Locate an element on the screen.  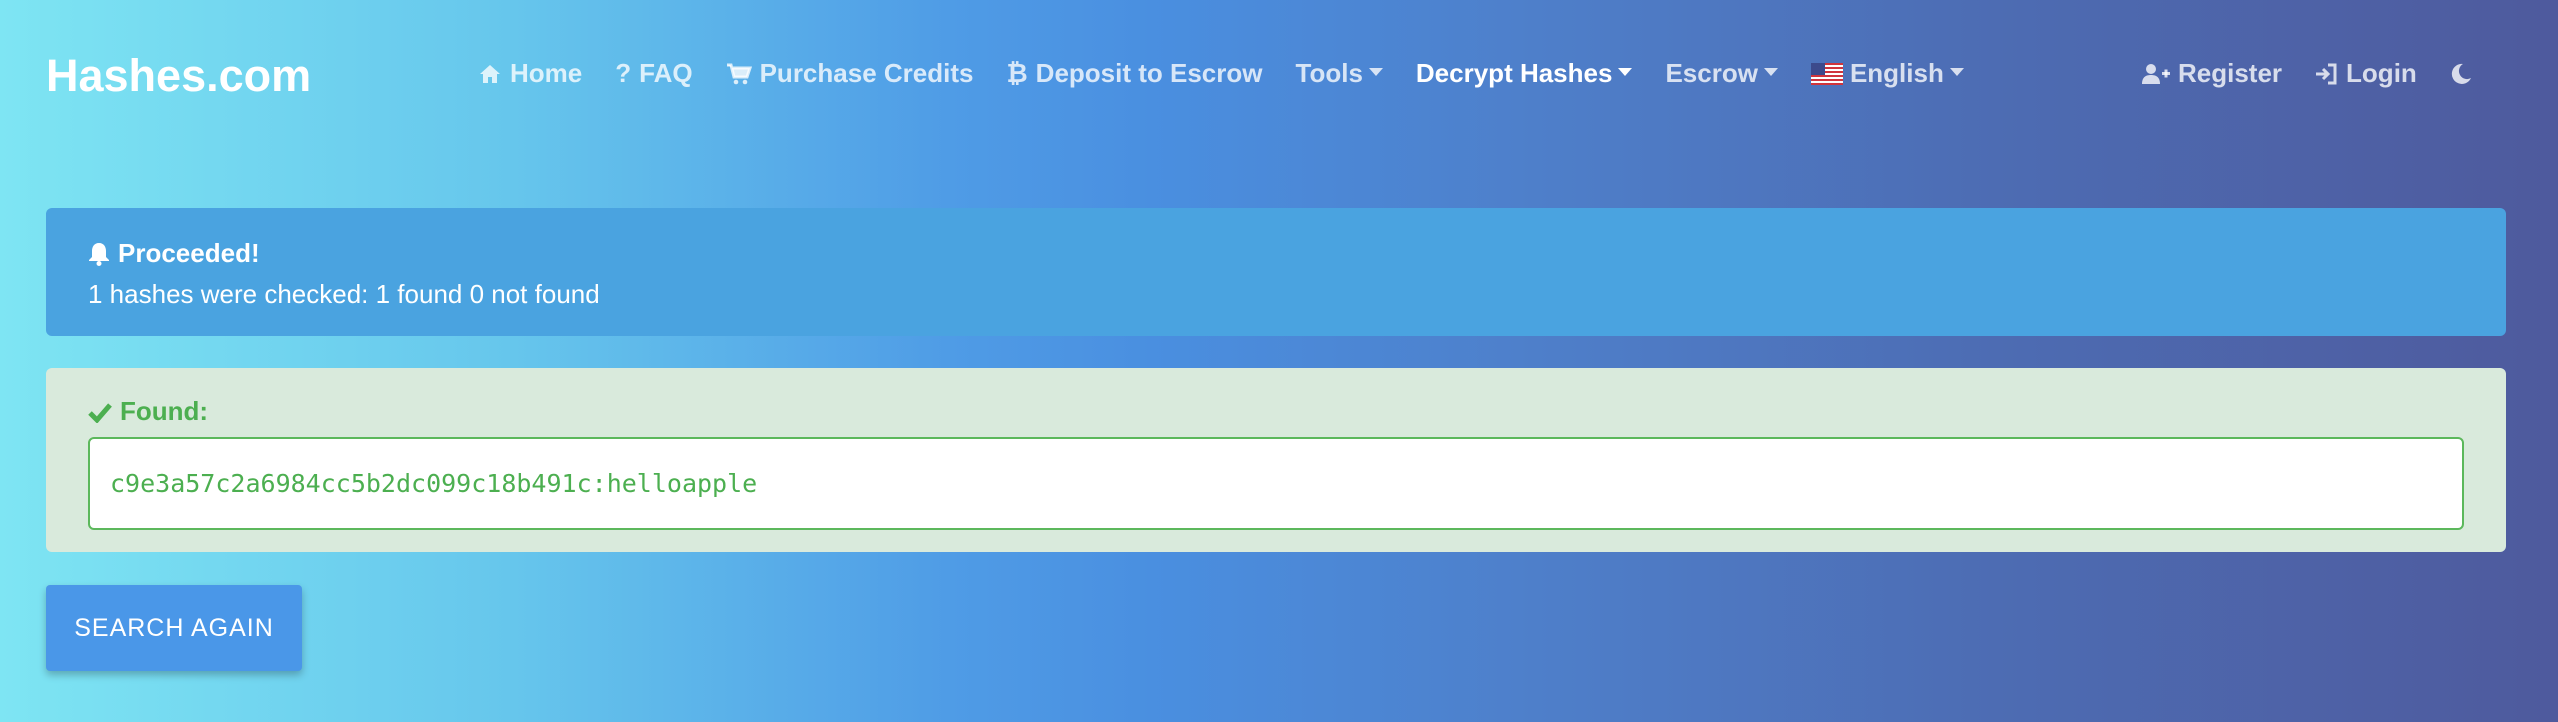
nav-home-label: Home is located at coordinates (546, 73).